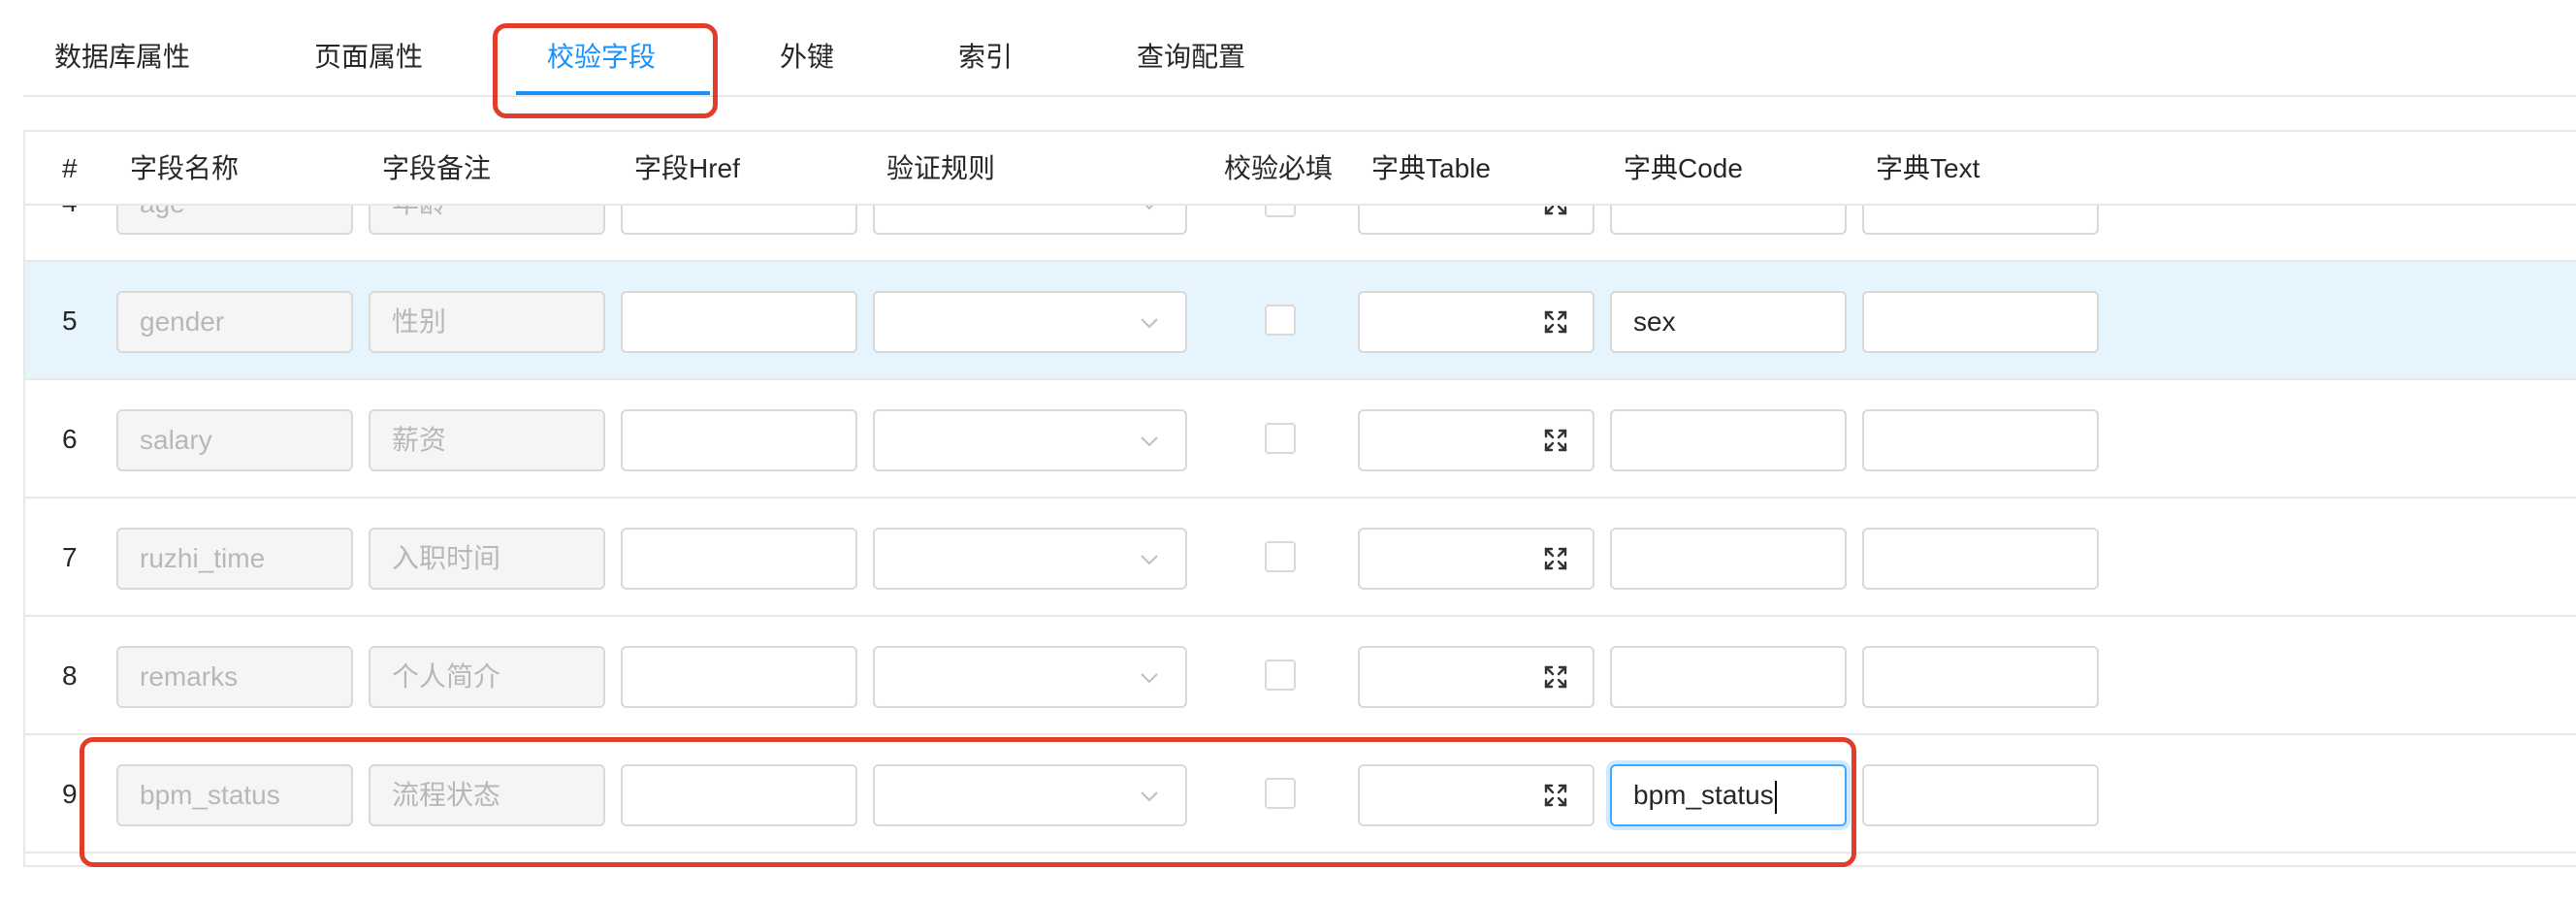  Describe the element at coordinates (1300, 234) in the screenshot. I see `table-row: 4 age 年龄` at that location.